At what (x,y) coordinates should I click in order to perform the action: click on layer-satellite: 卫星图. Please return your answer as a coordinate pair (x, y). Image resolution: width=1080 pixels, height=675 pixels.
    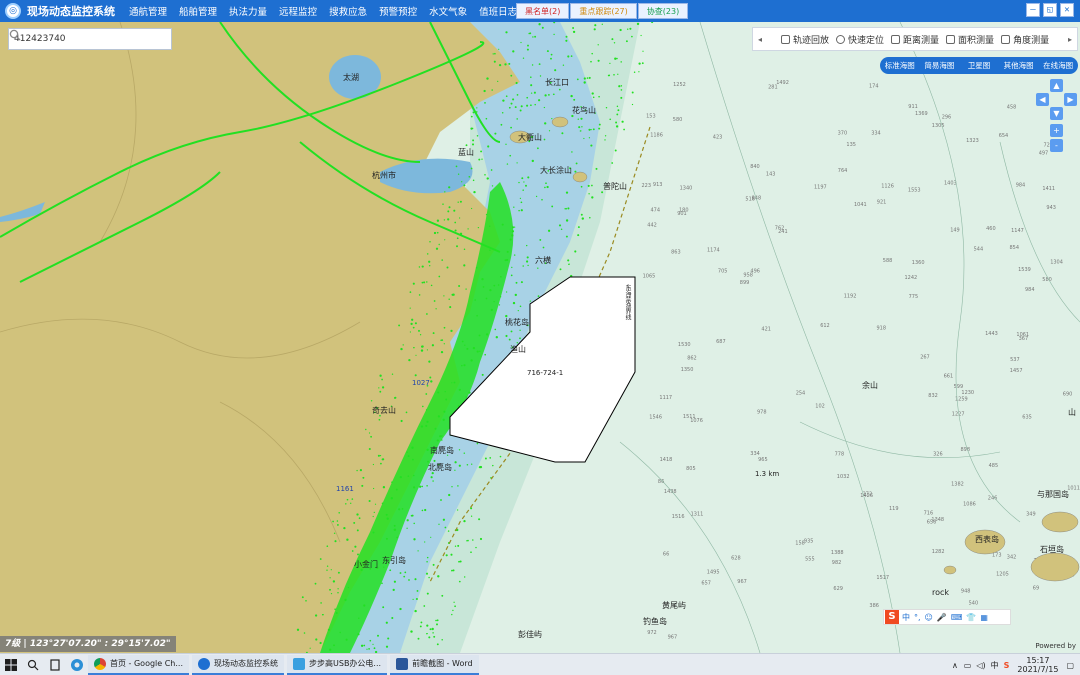
    Looking at the image, I should click on (979, 65).